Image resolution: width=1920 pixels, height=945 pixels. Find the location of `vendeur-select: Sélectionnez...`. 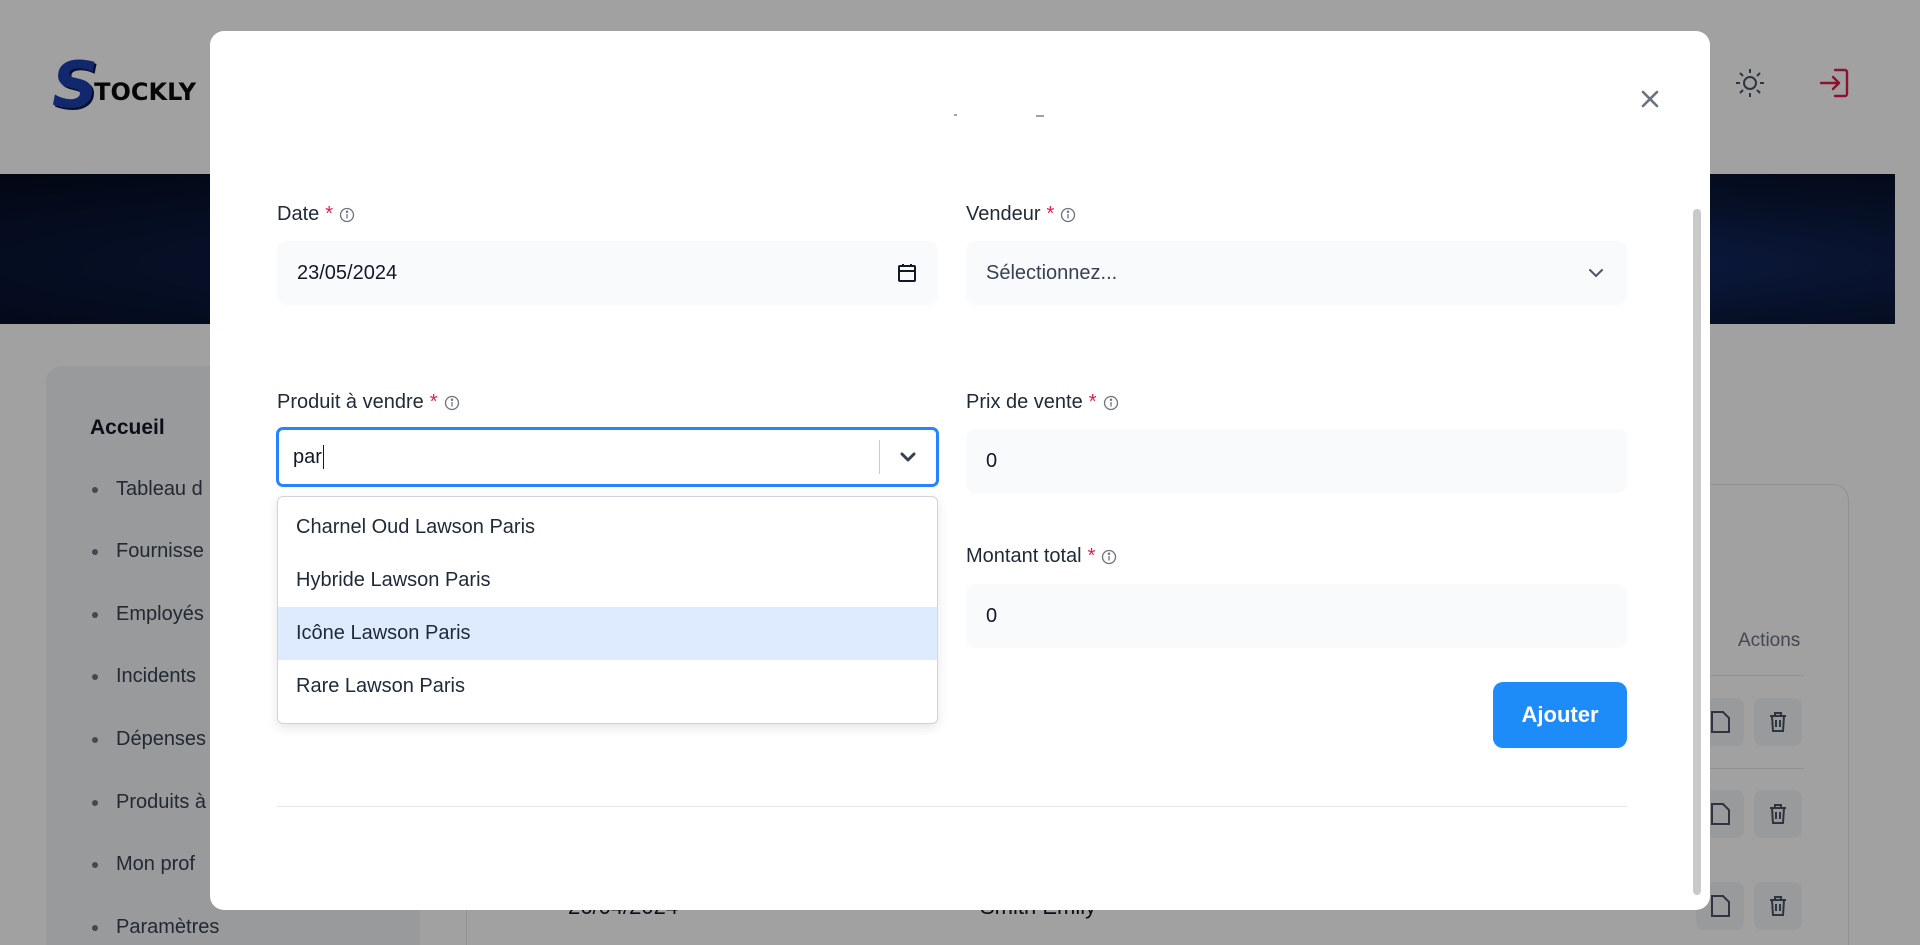

vendeur-select: Sélectionnez... is located at coordinates (1296, 273).